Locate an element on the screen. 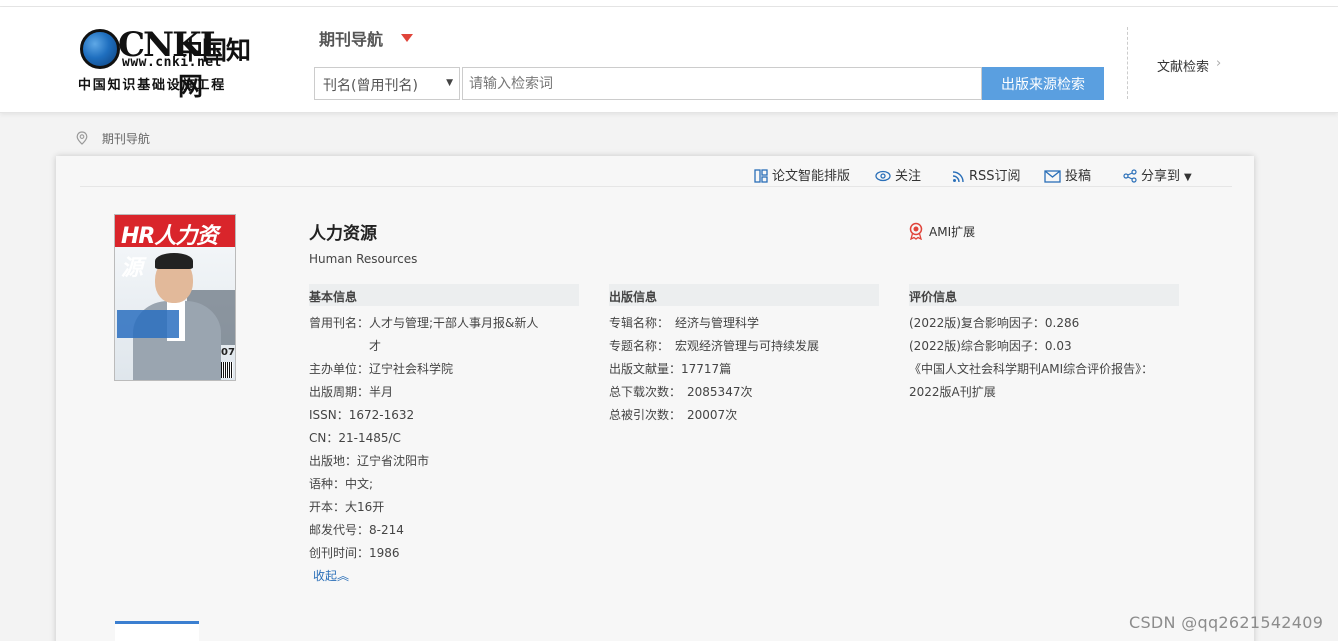 The height and width of the screenshot is (641, 1338). chevron-down-icon: ▼ is located at coordinates (449, 83).